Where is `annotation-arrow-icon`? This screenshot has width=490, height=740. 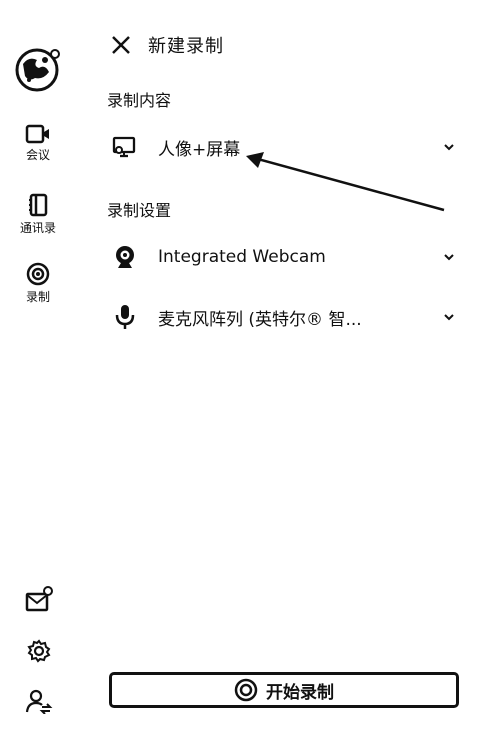 annotation-arrow-icon is located at coordinates (345, 182).